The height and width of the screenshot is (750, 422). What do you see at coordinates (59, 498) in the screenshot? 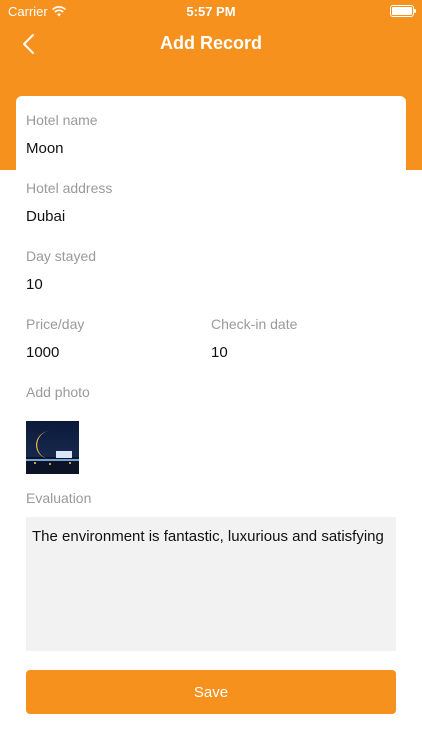
I see `evaluation-label: Evaluation` at bounding box center [59, 498].